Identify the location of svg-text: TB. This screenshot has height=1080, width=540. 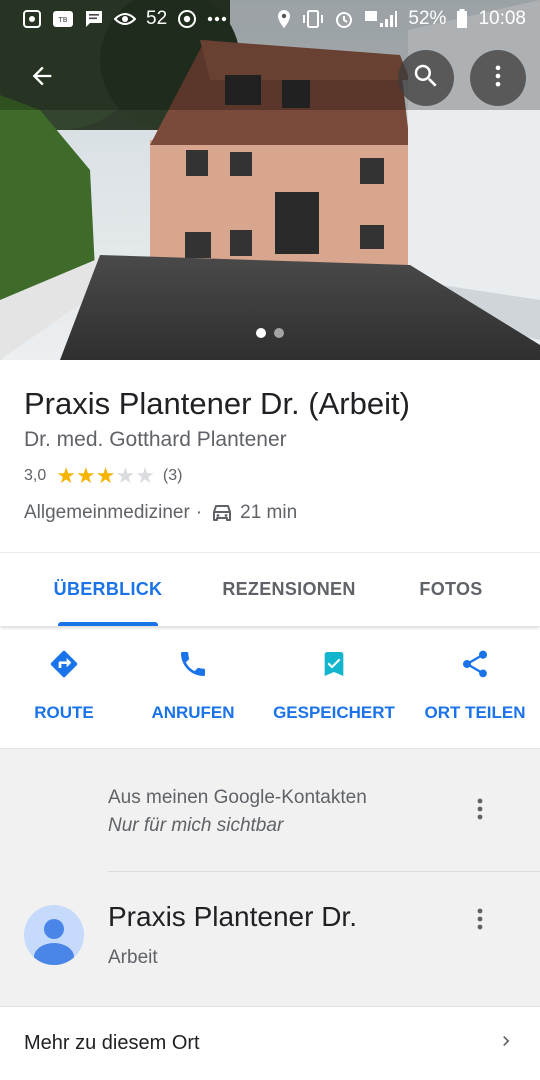
(62, 20).